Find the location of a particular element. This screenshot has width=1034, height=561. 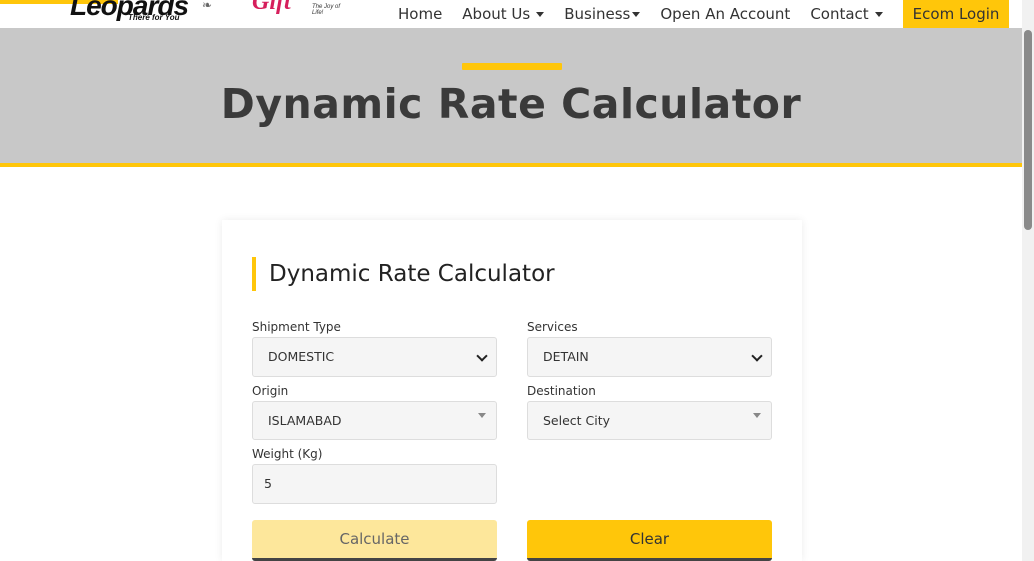

origin-label: Origin is located at coordinates (270, 391).